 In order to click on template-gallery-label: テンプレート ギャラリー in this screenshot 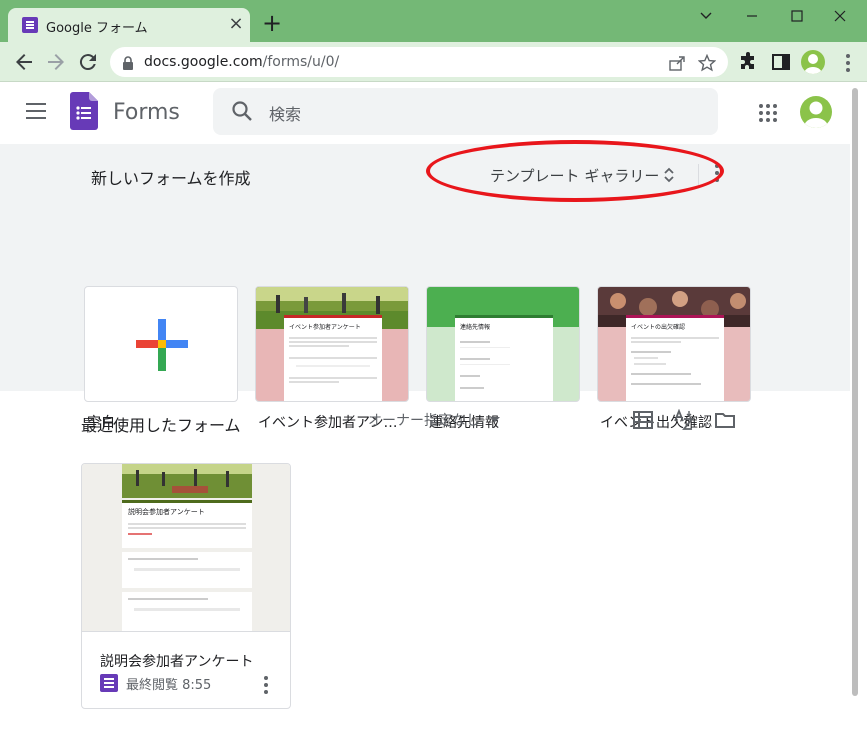, I will do `click(575, 176)`.